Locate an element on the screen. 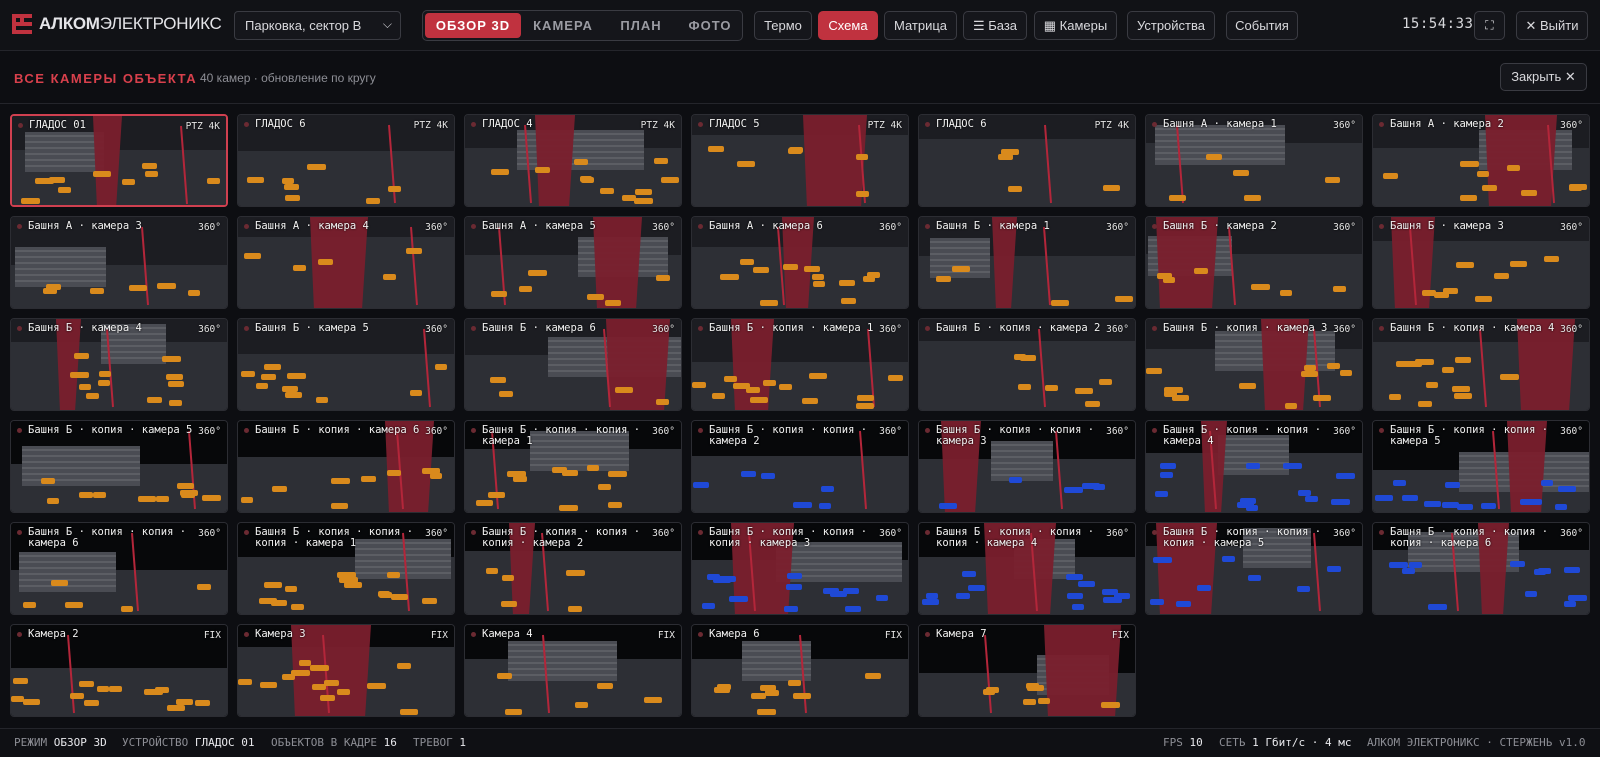  devices-button: Устройства is located at coordinates (1171, 25).